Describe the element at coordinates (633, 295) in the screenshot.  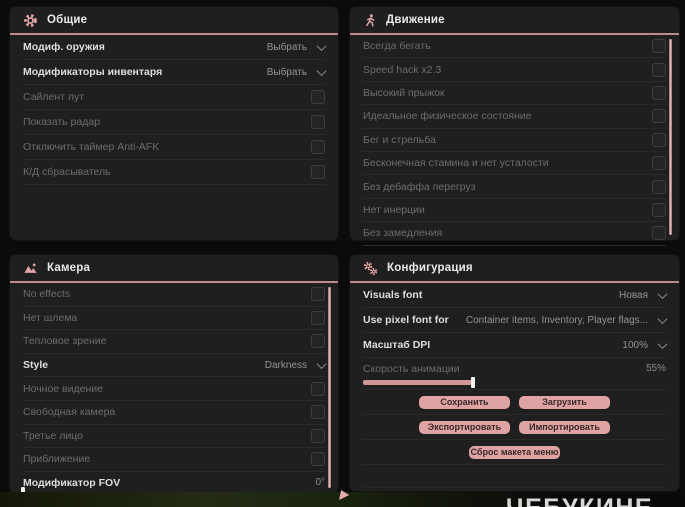
I see `select-value: Новая` at that location.